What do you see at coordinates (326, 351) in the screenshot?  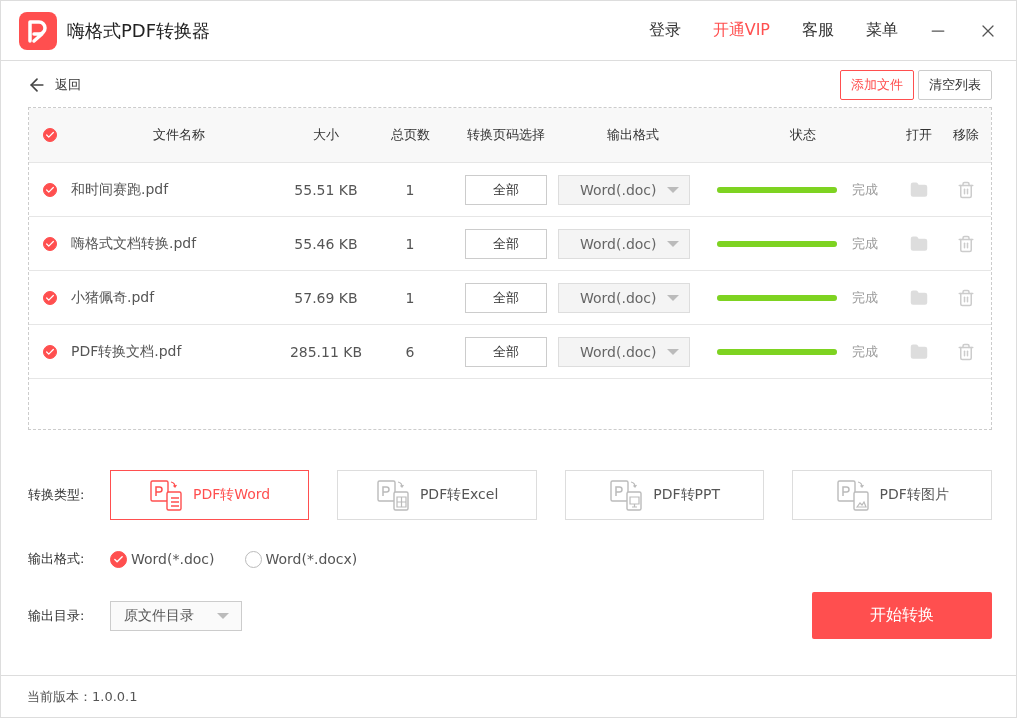 I see `file-size: 285.11 KB` at bounding box center [326, 351].